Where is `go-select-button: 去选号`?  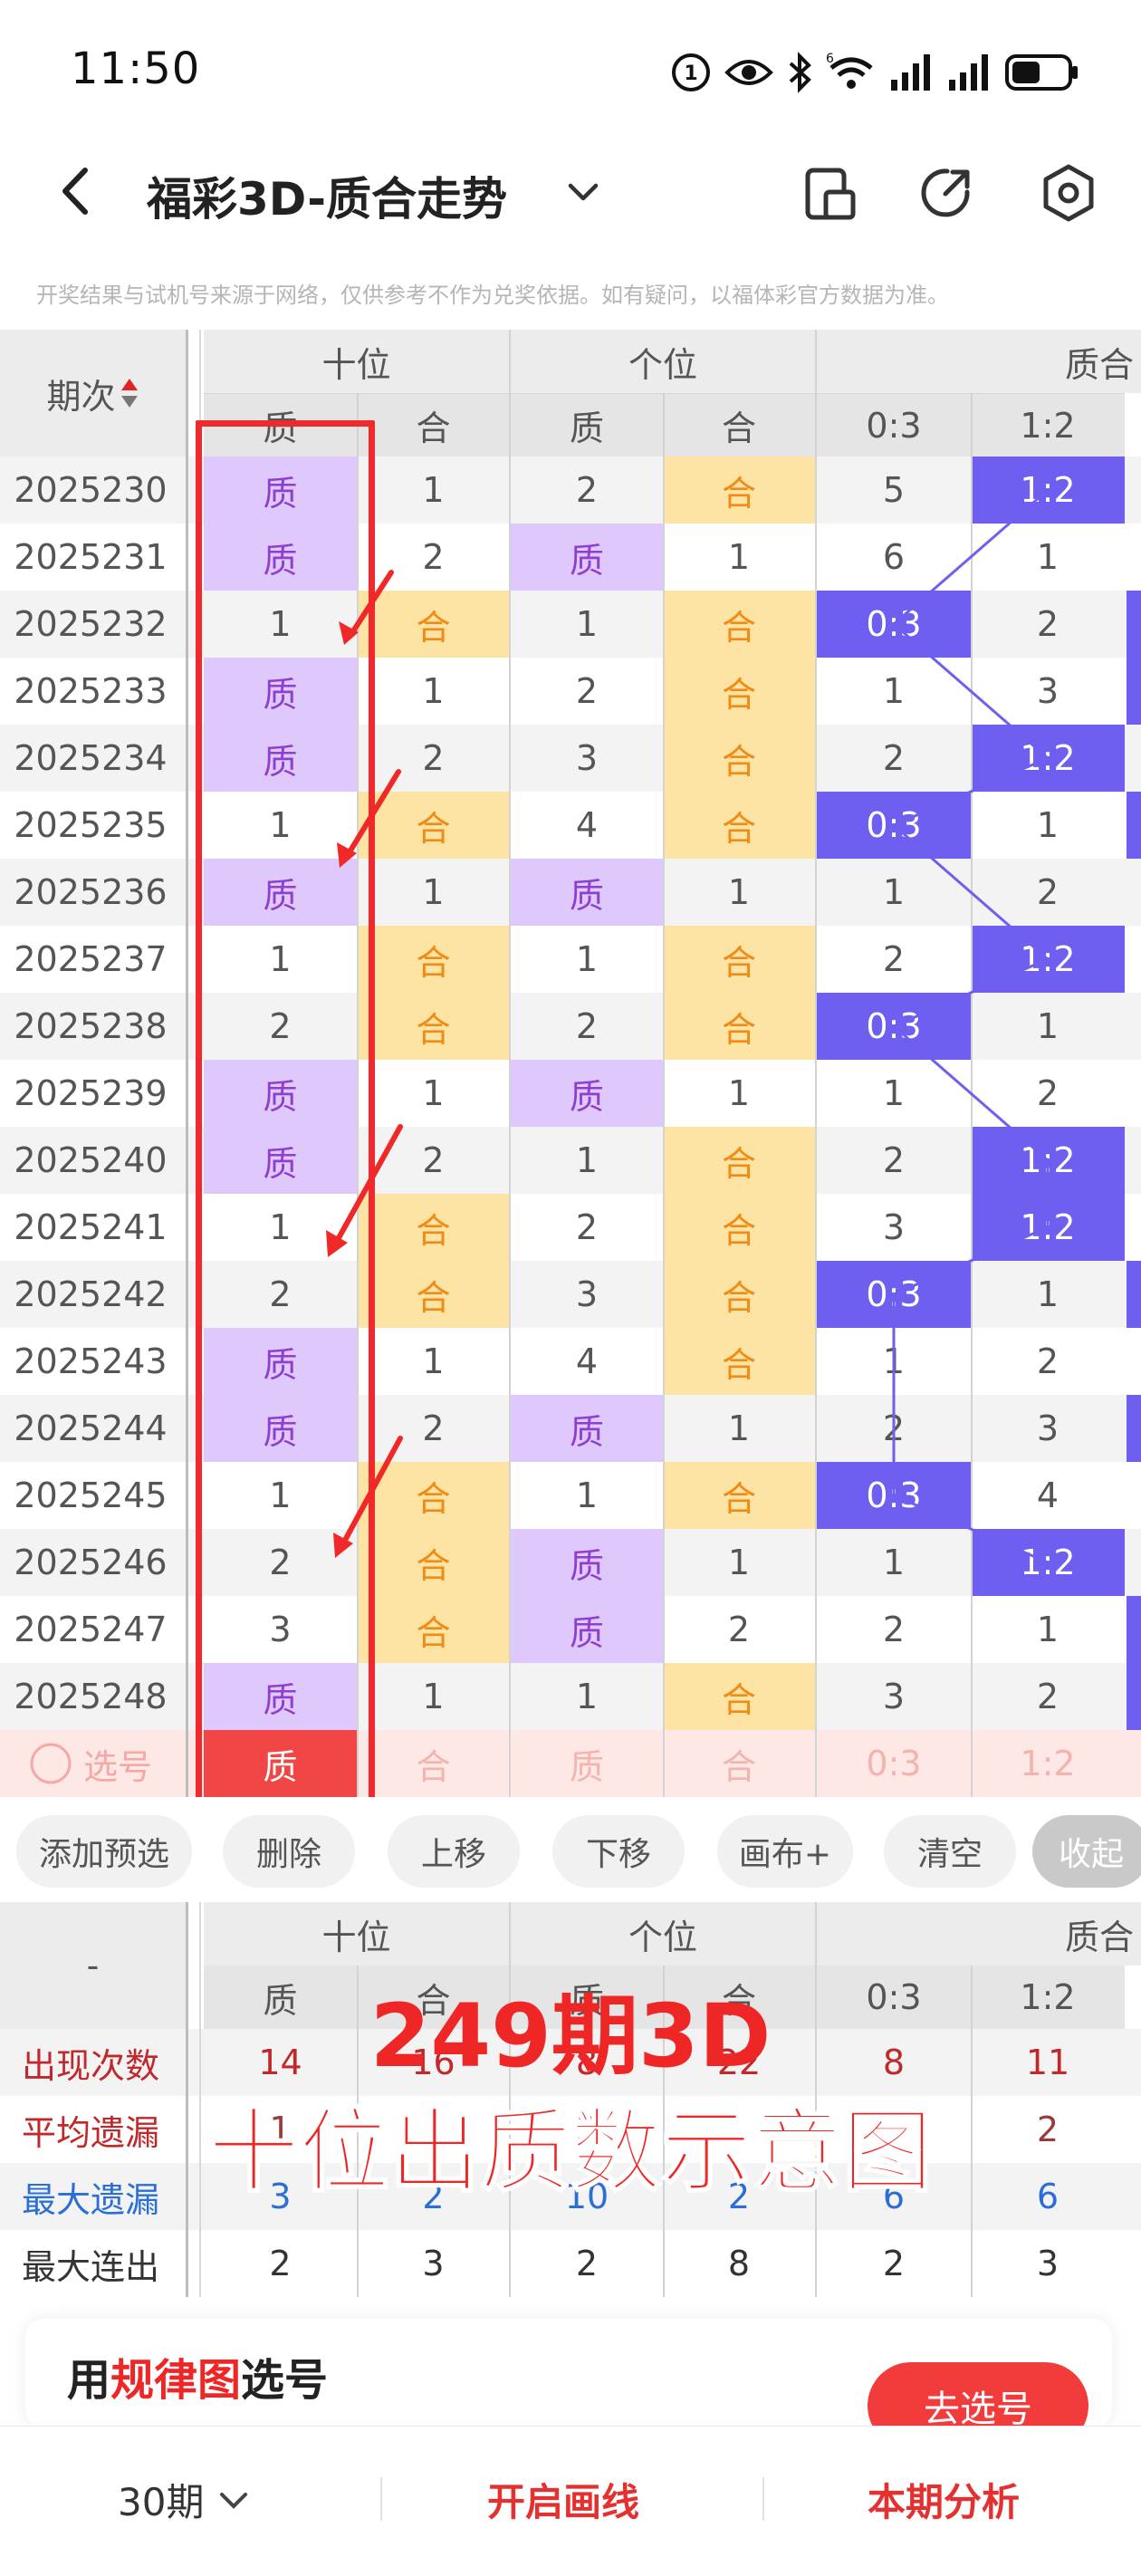 go-select-button: 去选号 is located at coordinates (978, 2394).